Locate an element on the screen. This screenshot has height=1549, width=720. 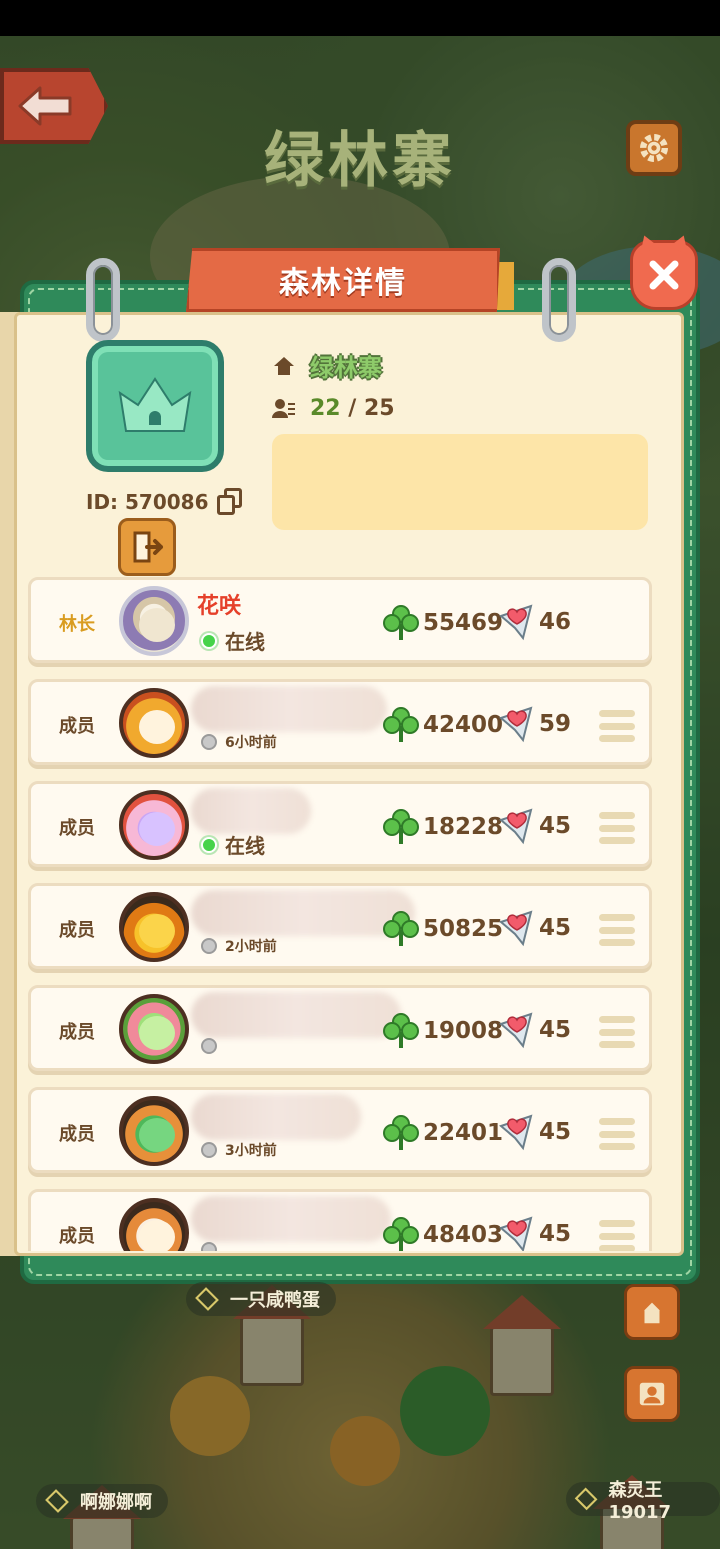
panel-title: 森林详情 is located at coordinates (343, 283).